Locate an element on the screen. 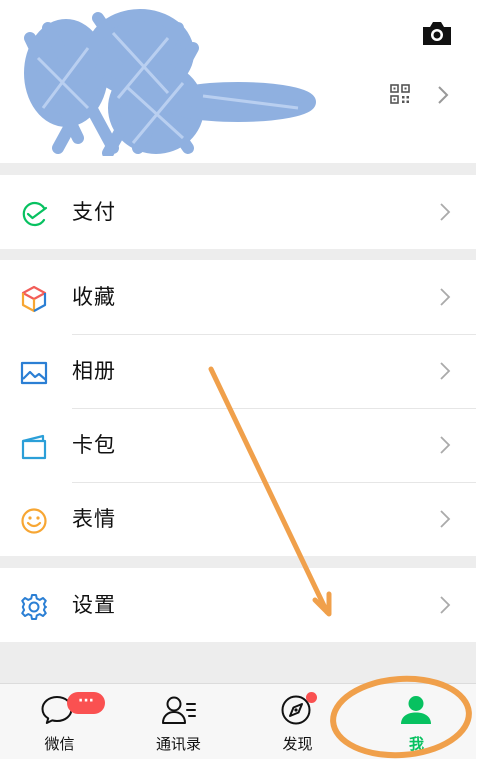 This screenshot has height=759, width=500. person-icon is located at coordinates (416, 710).